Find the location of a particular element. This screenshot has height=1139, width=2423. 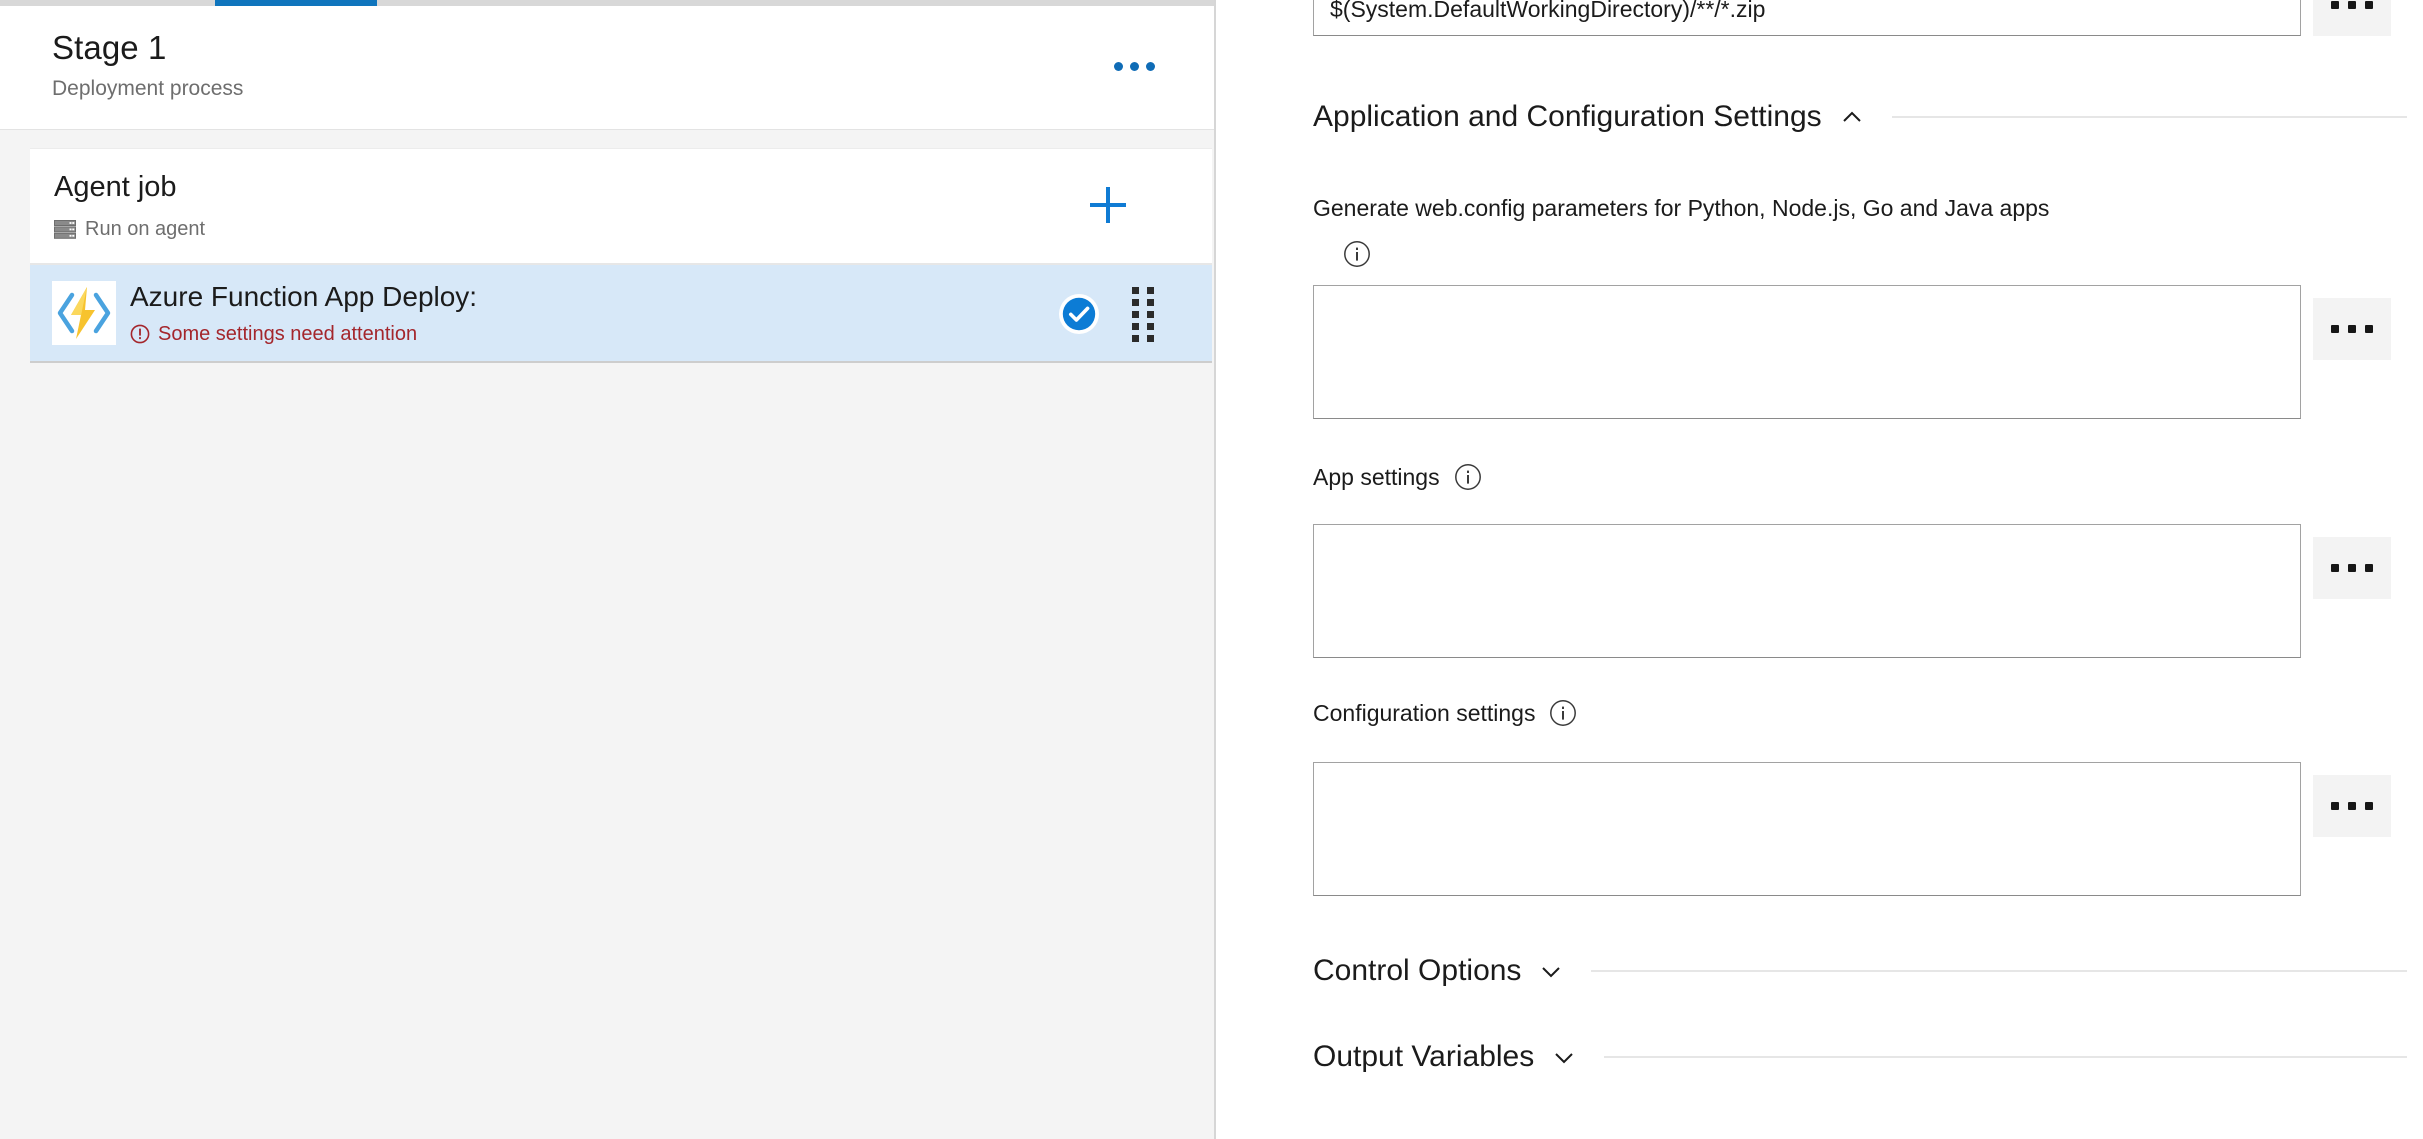

field-label-app-settings: App settings is located at coordinates (1397, 477).